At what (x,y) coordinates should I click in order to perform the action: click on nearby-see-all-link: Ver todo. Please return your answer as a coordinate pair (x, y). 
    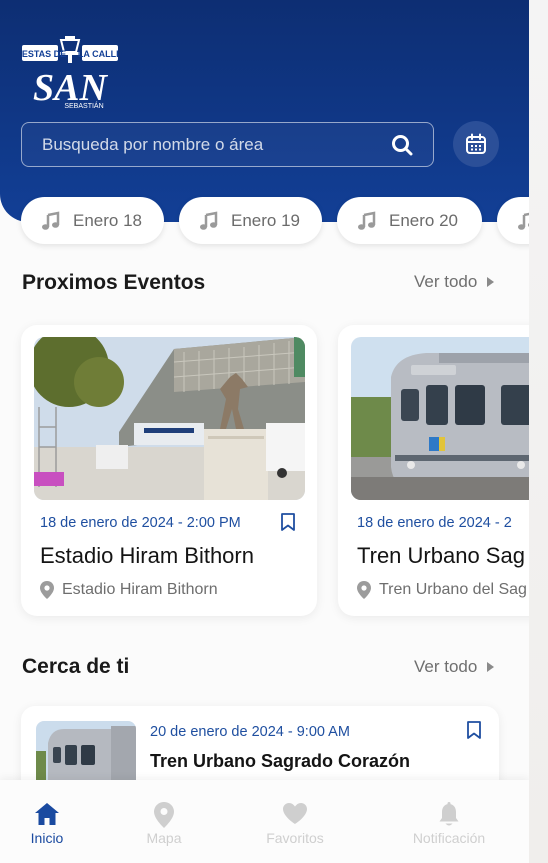
    Looking at the image, I should click on (454, 667).